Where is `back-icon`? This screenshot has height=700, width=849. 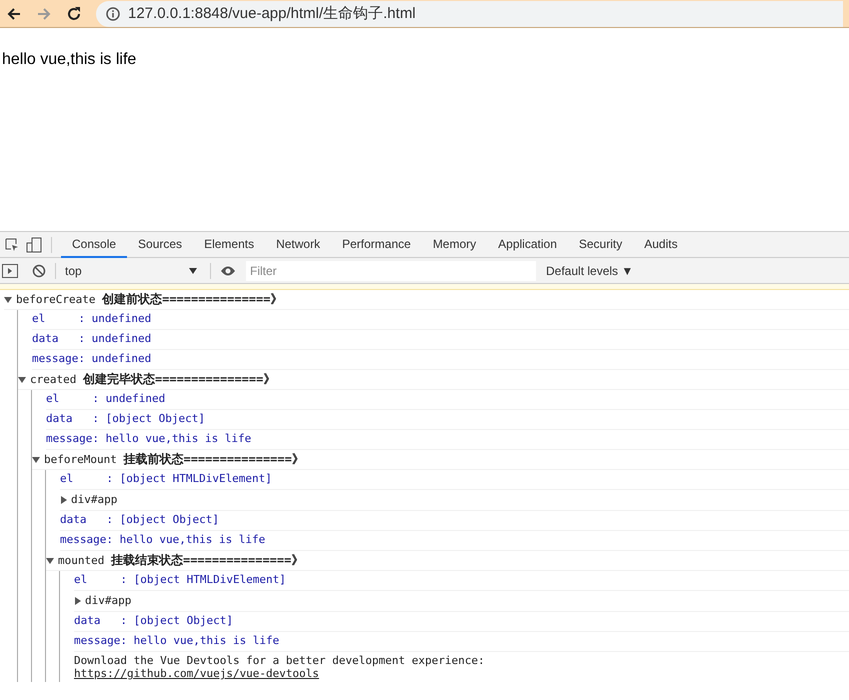 back-icon is located at coordinates (14, 14).